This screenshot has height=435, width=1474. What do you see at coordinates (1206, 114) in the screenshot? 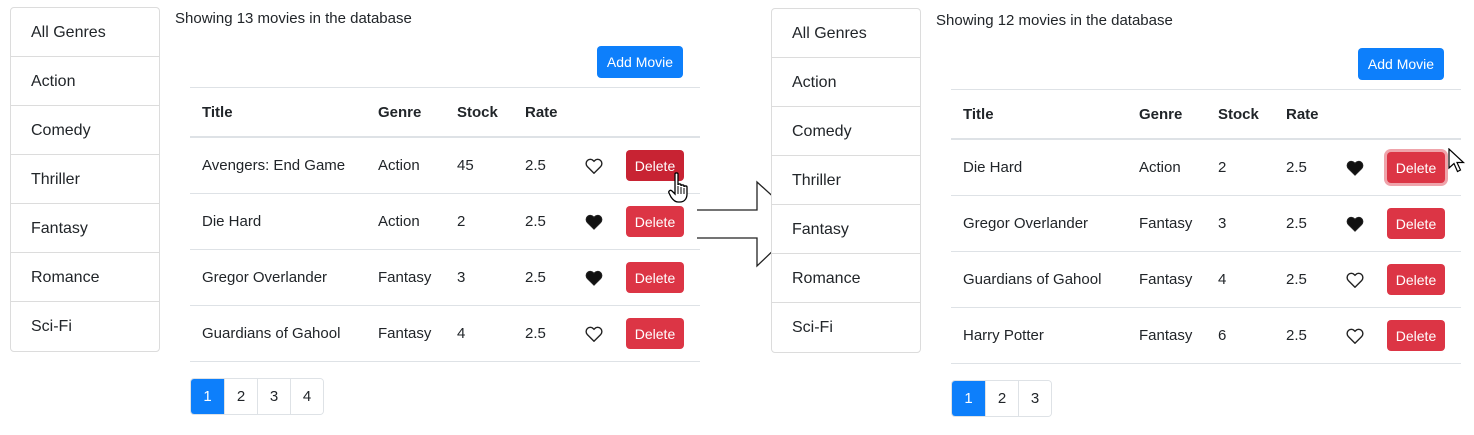
I see `table-header: Title Genre Stock Rate` at bounding box center [1206, 114].